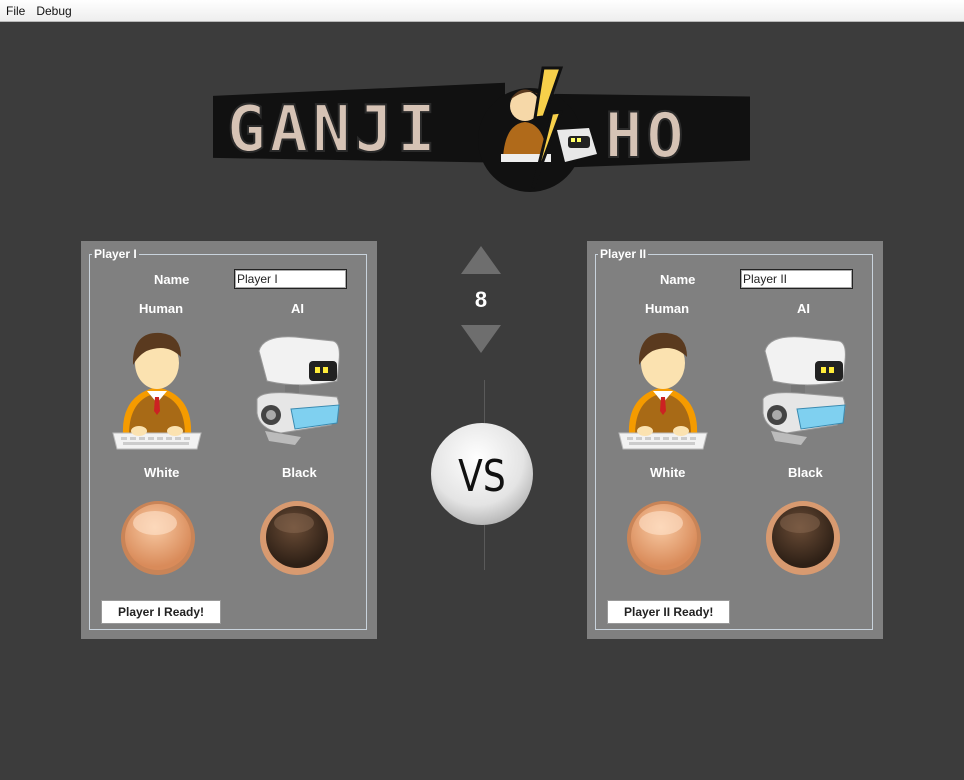  I want to click on player-two-legend: Player II, so click(623, 254).